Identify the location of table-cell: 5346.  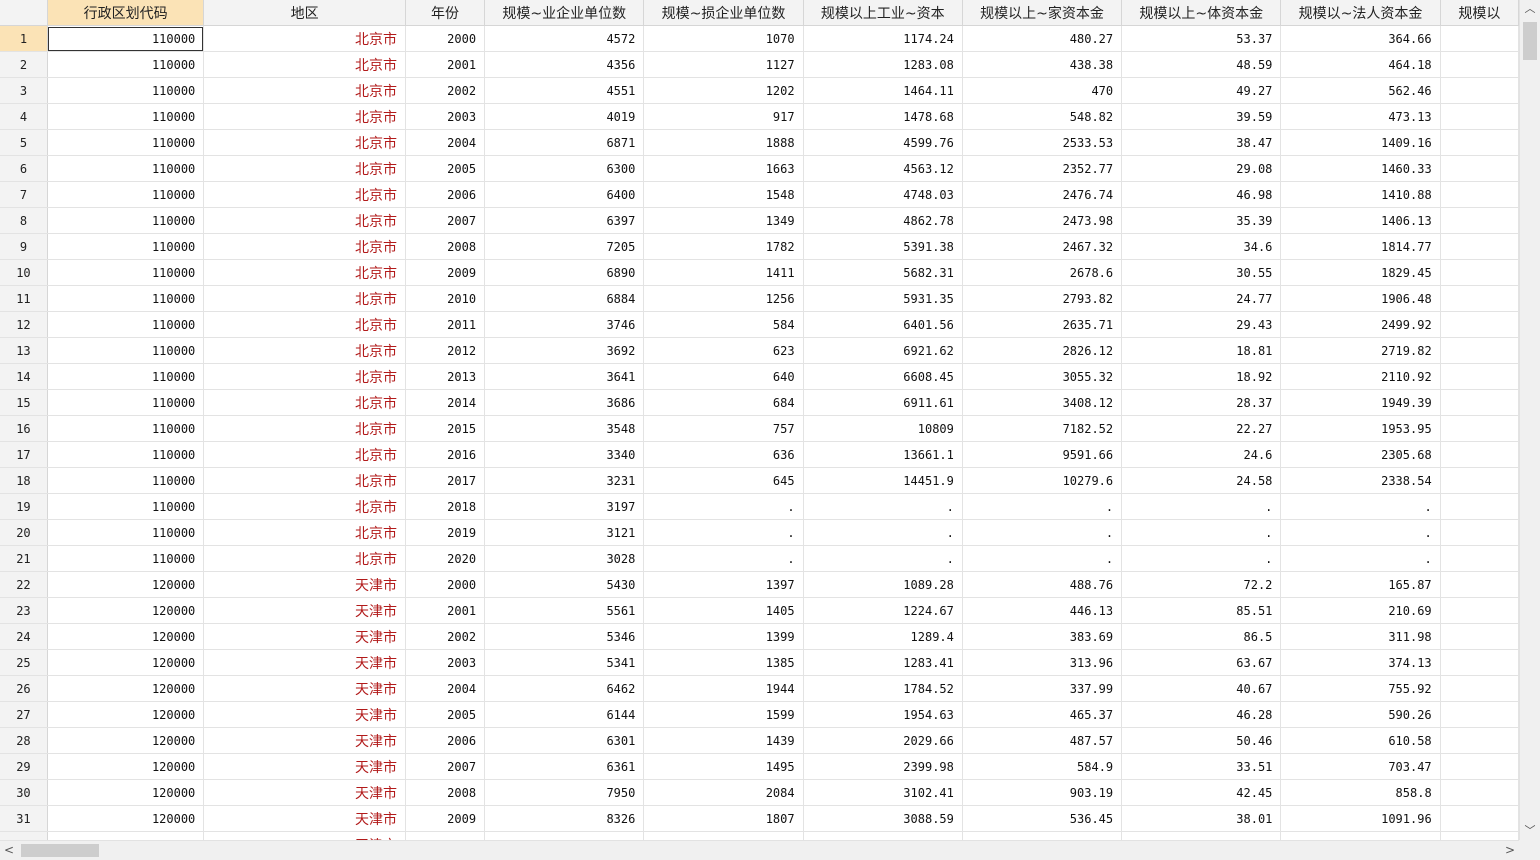
(564, 636).